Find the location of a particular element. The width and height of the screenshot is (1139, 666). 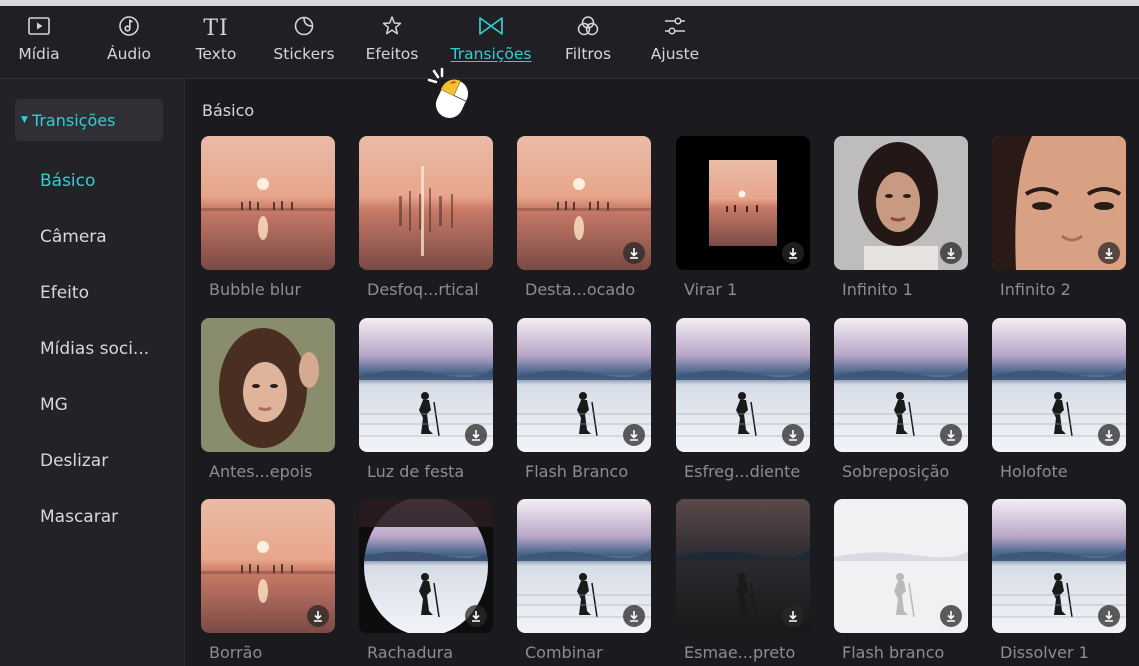

transition-tile-flash-branco: Flash branco is located at coordinates (901, 580).